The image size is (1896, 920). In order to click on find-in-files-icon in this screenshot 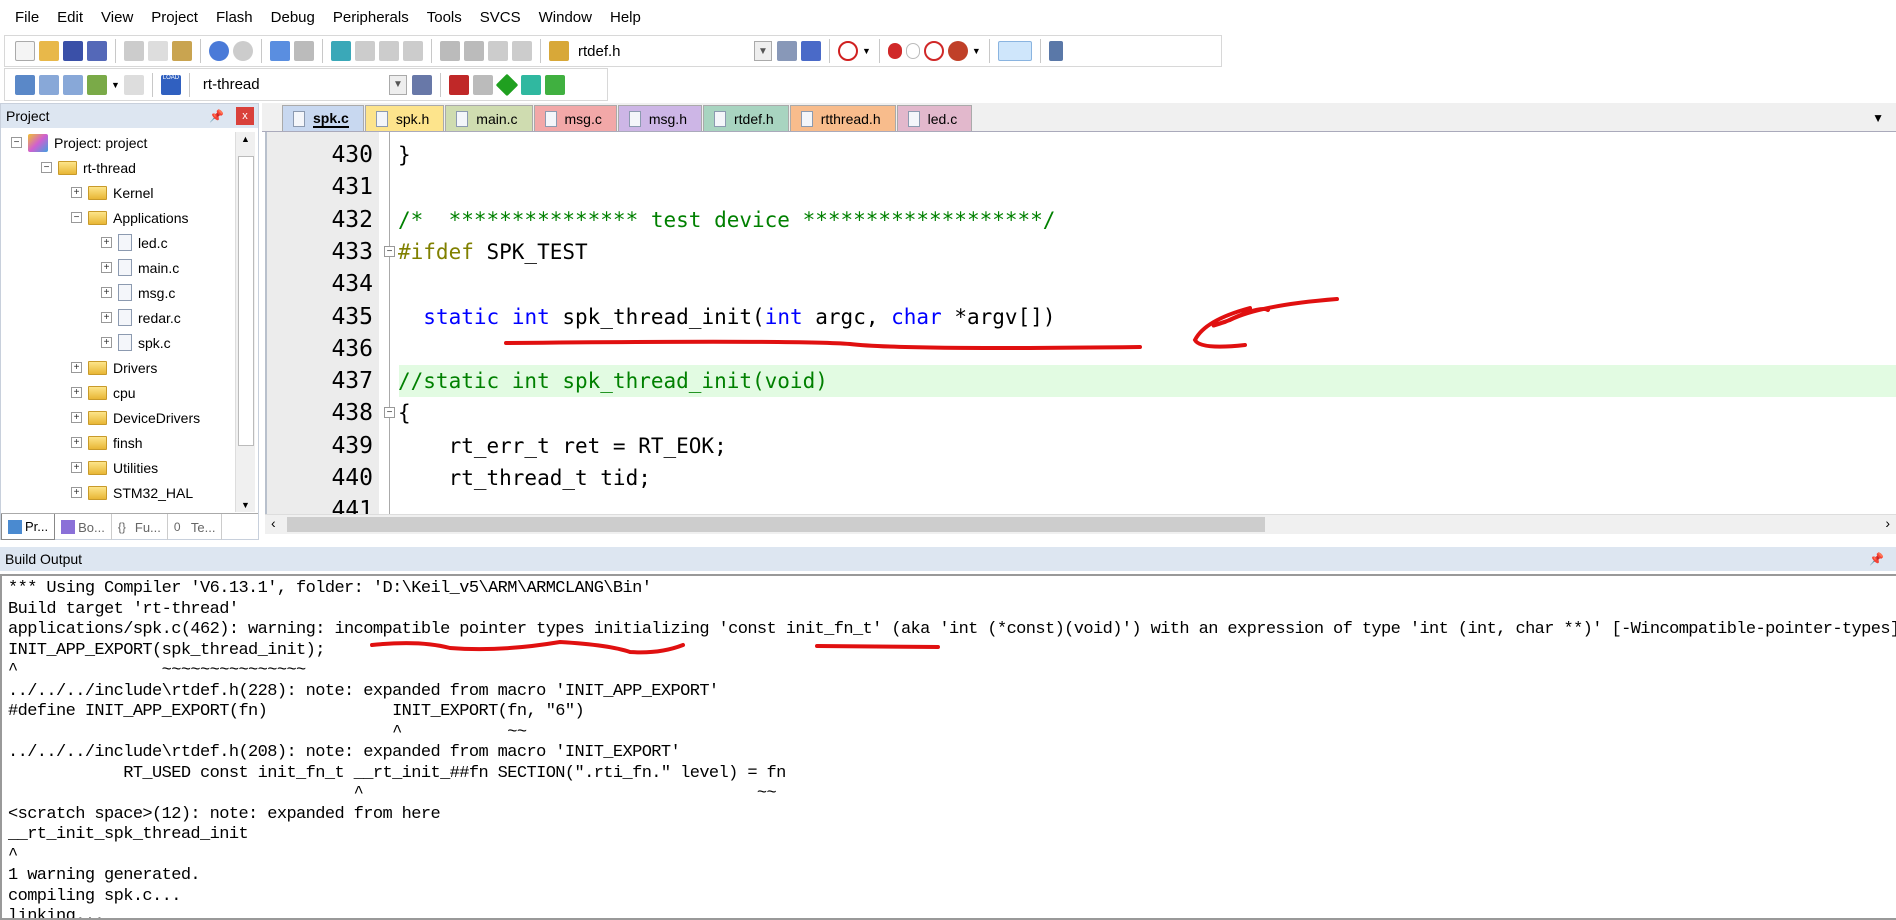, I will do `click(559, 51)`.